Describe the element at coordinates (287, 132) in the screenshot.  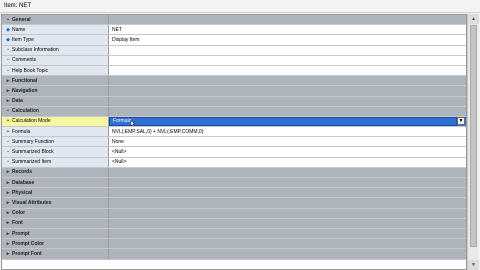
I see `property-value-cell: NVL(:EMP.SAL,0) + NVL(:EMP.COMM,0)` at that location.